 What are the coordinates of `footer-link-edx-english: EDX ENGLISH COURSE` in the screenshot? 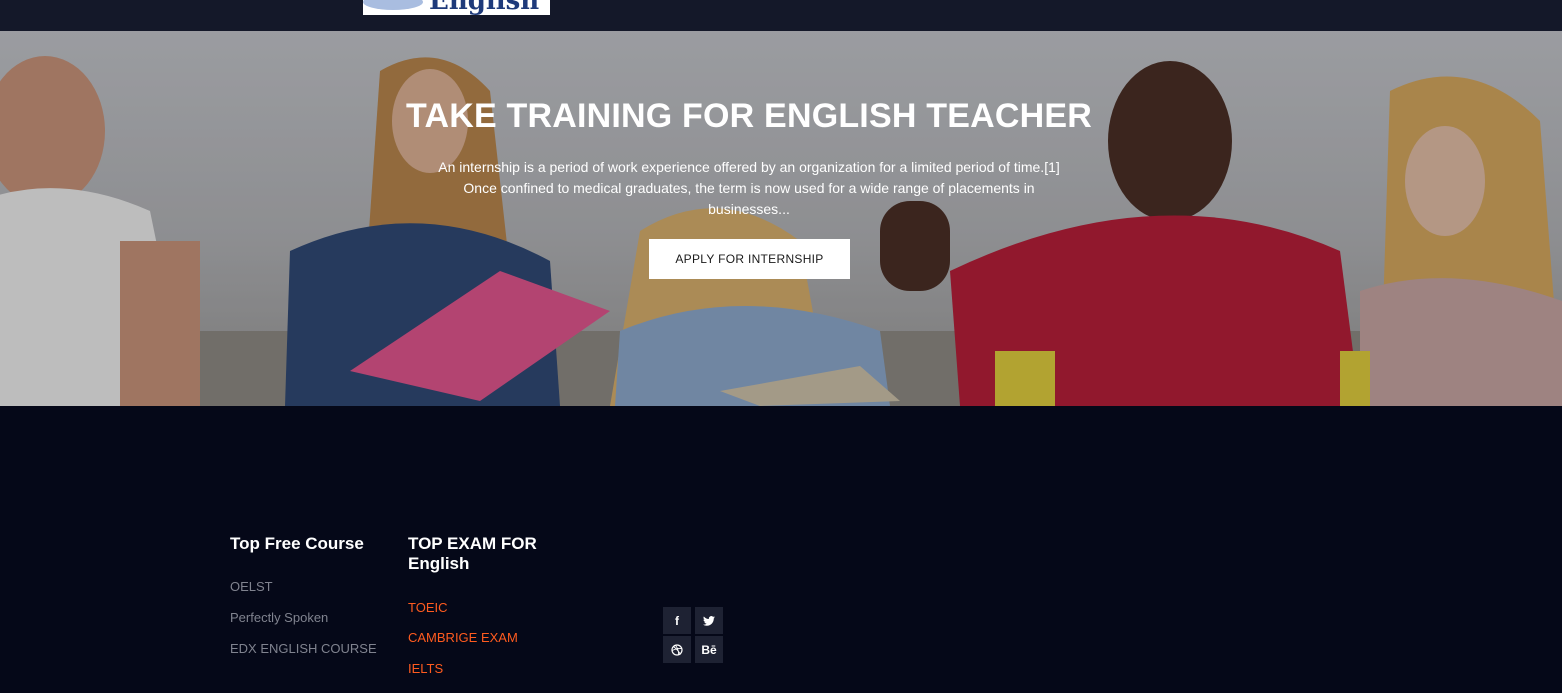 It's located at (303, 648).